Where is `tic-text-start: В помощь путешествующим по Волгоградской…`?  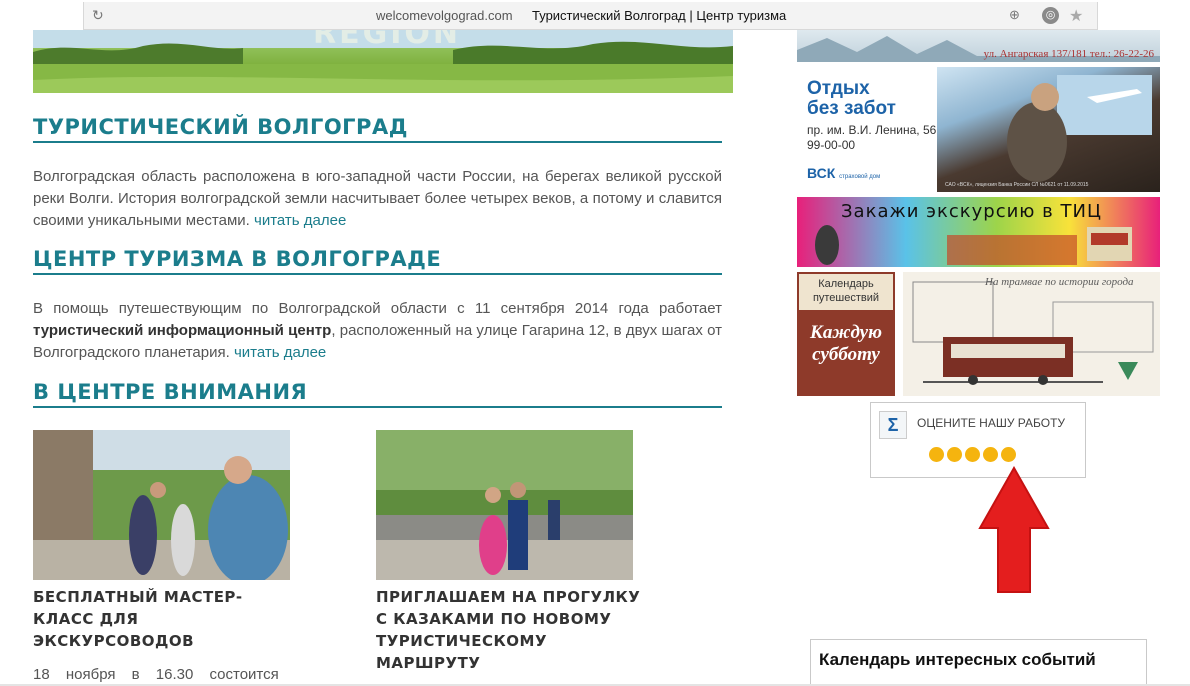
tic-text-start: В помощь путешествующим по Волгоградской… is located at coordinates (377, 308).